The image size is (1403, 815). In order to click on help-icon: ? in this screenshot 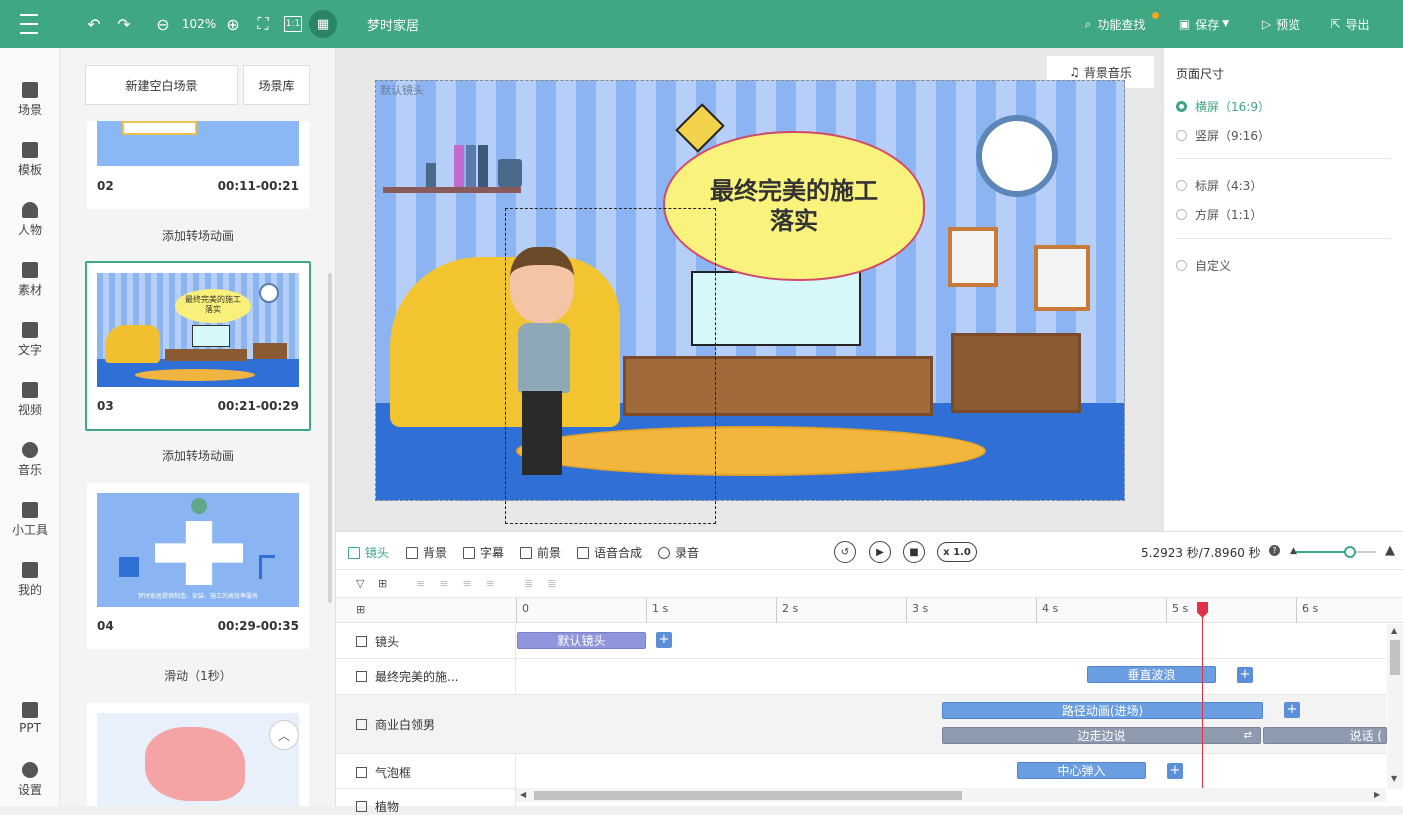, I will do `click(1274, 550)`.